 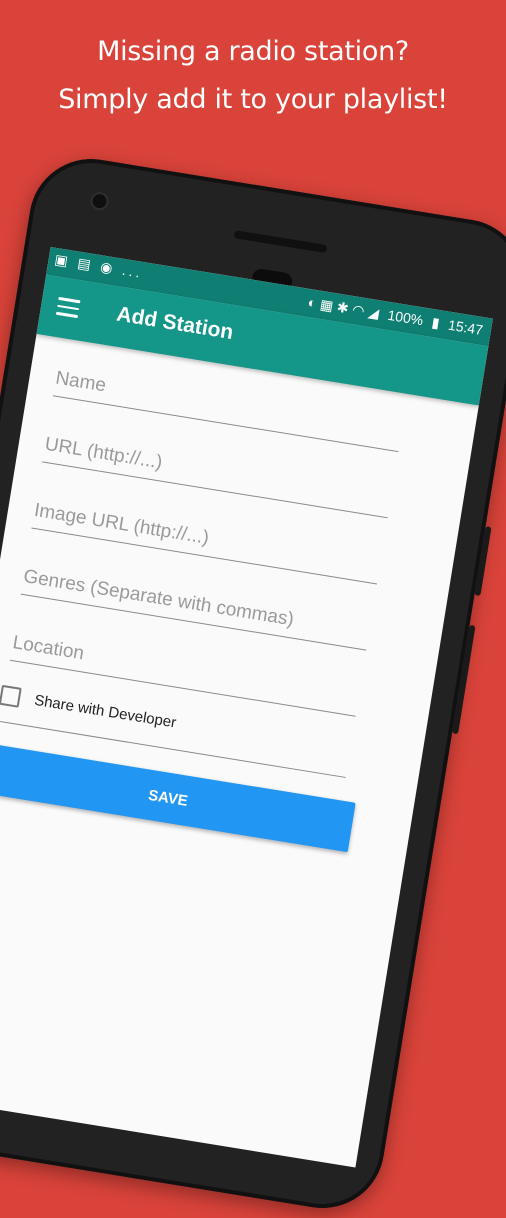 I want to click on promo-line-2: Simply add it to your playlist!, so click(x=253, y=99).